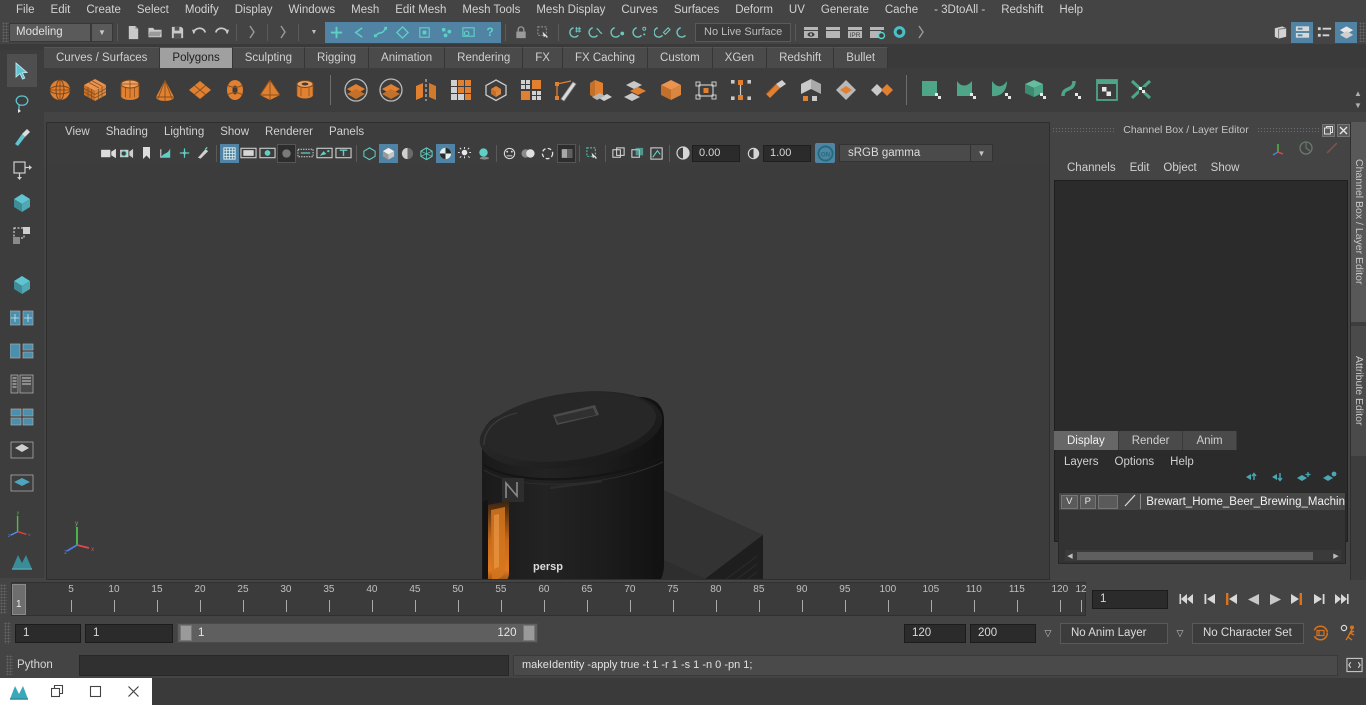 Image resolution: width=1366 pixels, height=705 pixels. What do you see at coordinates (1151, 440) in the screenshot?
I see `layer-tab-render: Render` at bounding box center [1151, 440].